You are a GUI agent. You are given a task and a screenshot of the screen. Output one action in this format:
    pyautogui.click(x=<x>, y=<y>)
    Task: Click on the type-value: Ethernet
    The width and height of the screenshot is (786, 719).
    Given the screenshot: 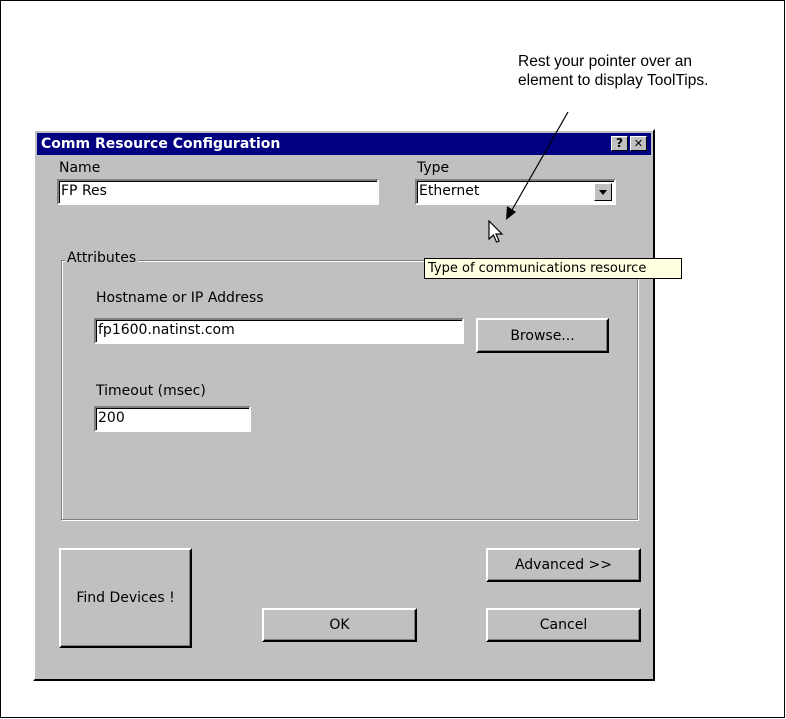 What is the action you would take?
    pyautogui.click(x=449, y=191)
    